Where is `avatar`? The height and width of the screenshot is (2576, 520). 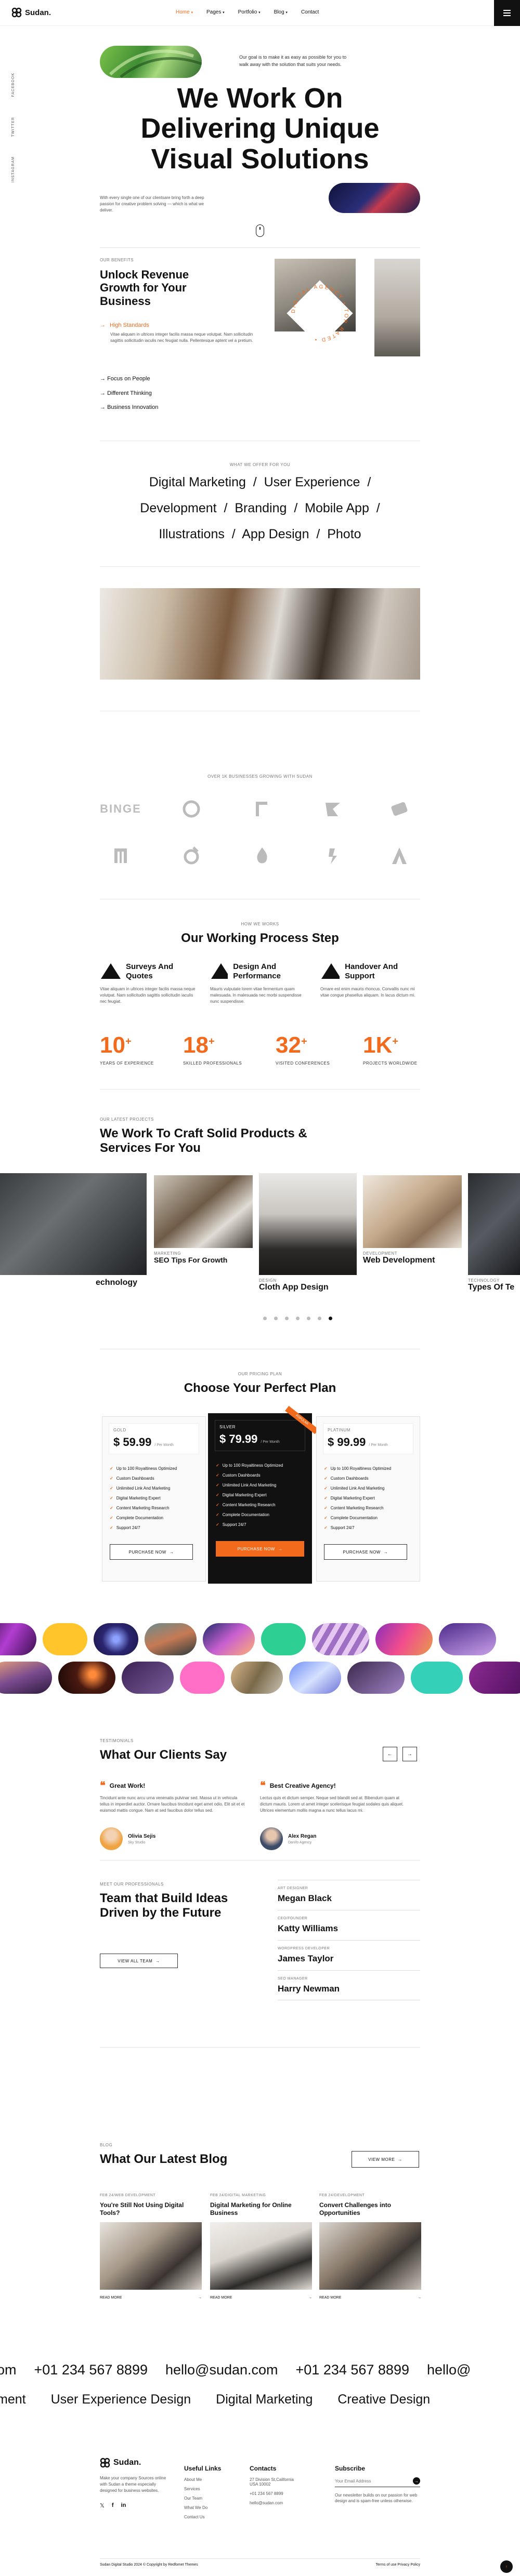
avatar is located at coordinates (112, 1839).